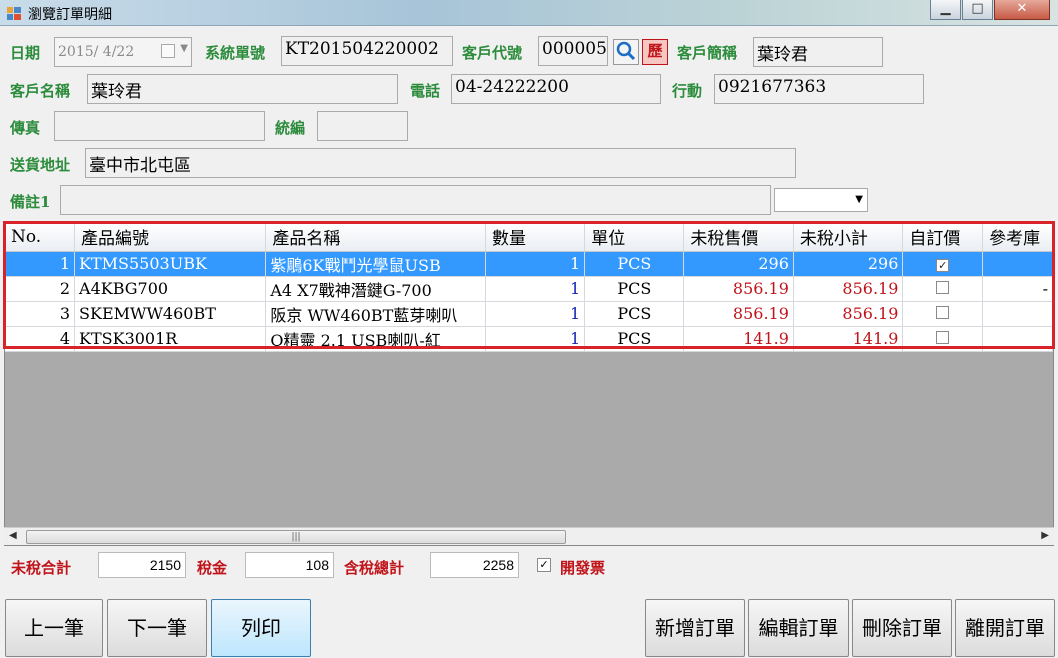  What do you see at coordinates (415, 200) in the screenshot?
I see `note-field` at bounding box center [415, 200].